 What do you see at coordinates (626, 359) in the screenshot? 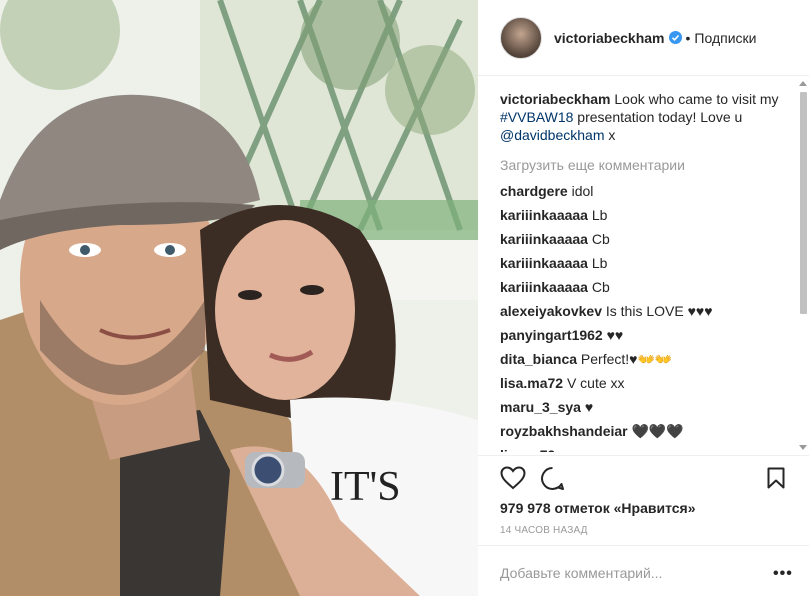
I see `comment-text: Perfect!♥👐👐` at bounding box center [626, 359].